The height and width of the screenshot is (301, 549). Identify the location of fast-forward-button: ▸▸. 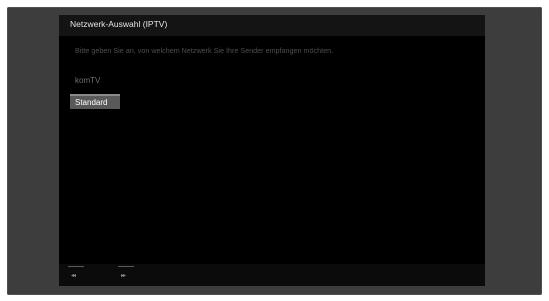
(128, 274).